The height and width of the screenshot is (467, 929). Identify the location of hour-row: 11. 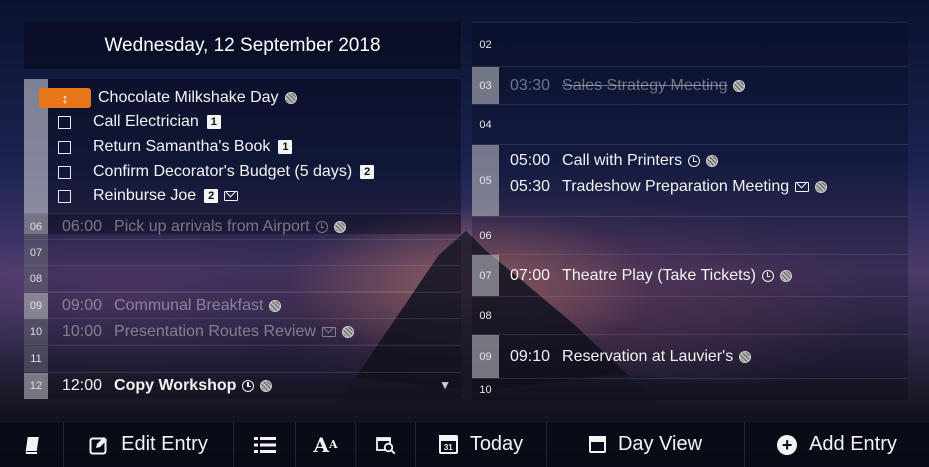
(242, 358).